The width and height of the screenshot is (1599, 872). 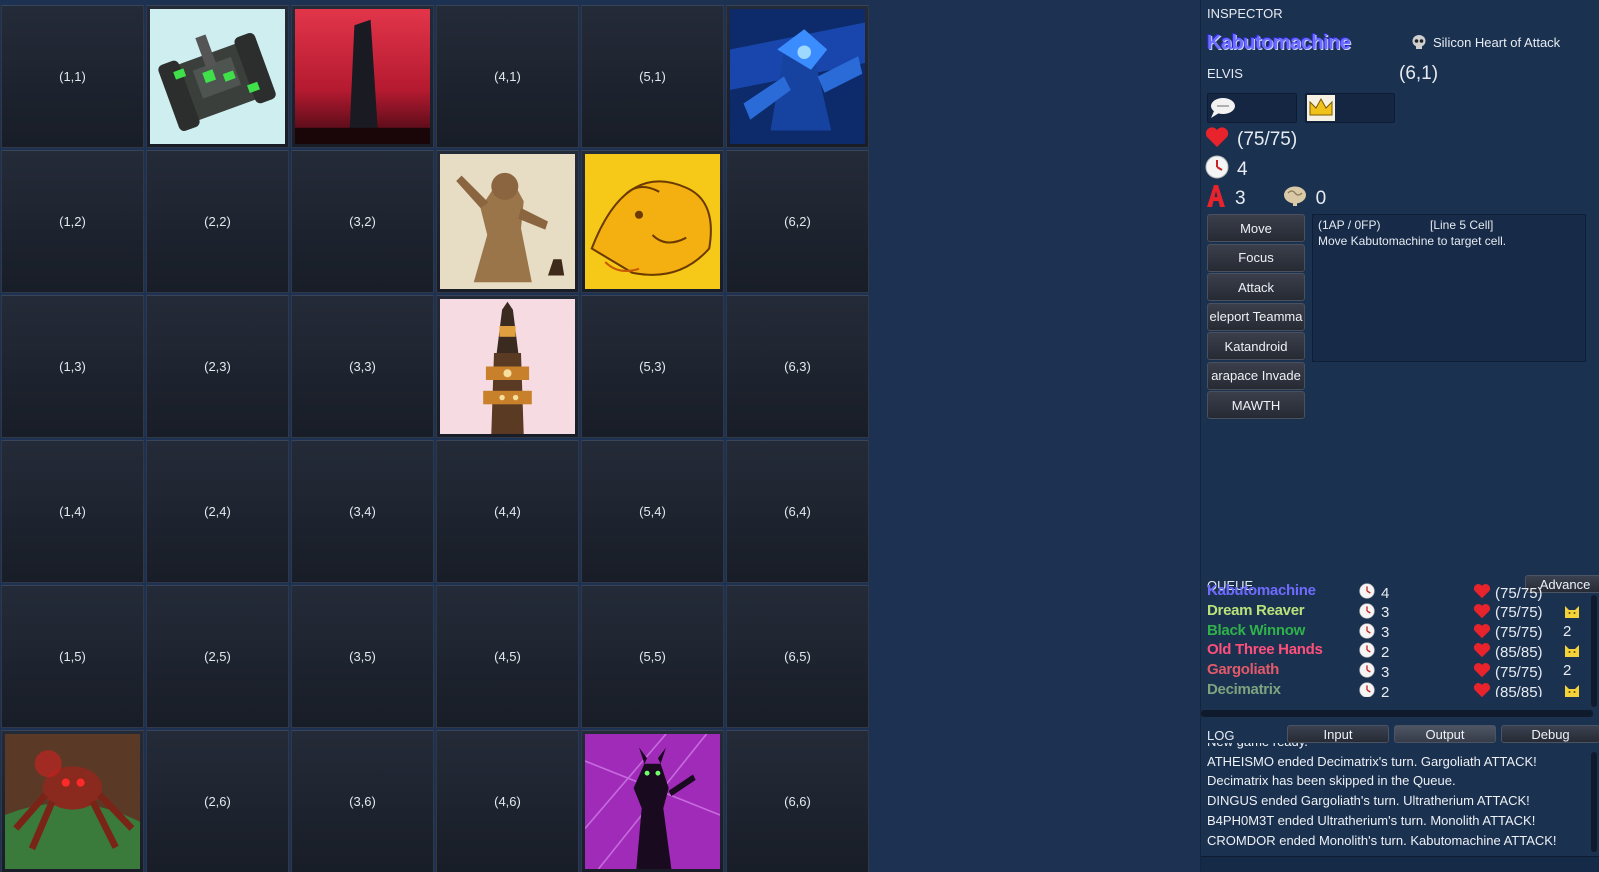 What do you see at coordinates (1221, 735) in the screenshot?
I see `log-header: LOG` at bounding box center [1221, 735].